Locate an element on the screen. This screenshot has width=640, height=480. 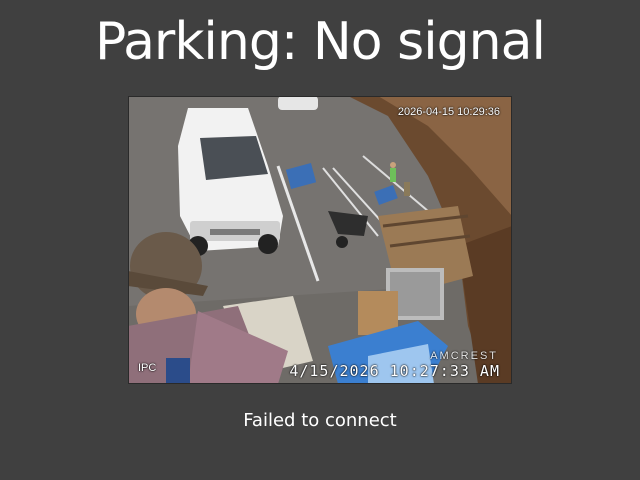
overlay-timestamp-top: 2026-04-15 10:29:36 is located at coordinates (448, 112).